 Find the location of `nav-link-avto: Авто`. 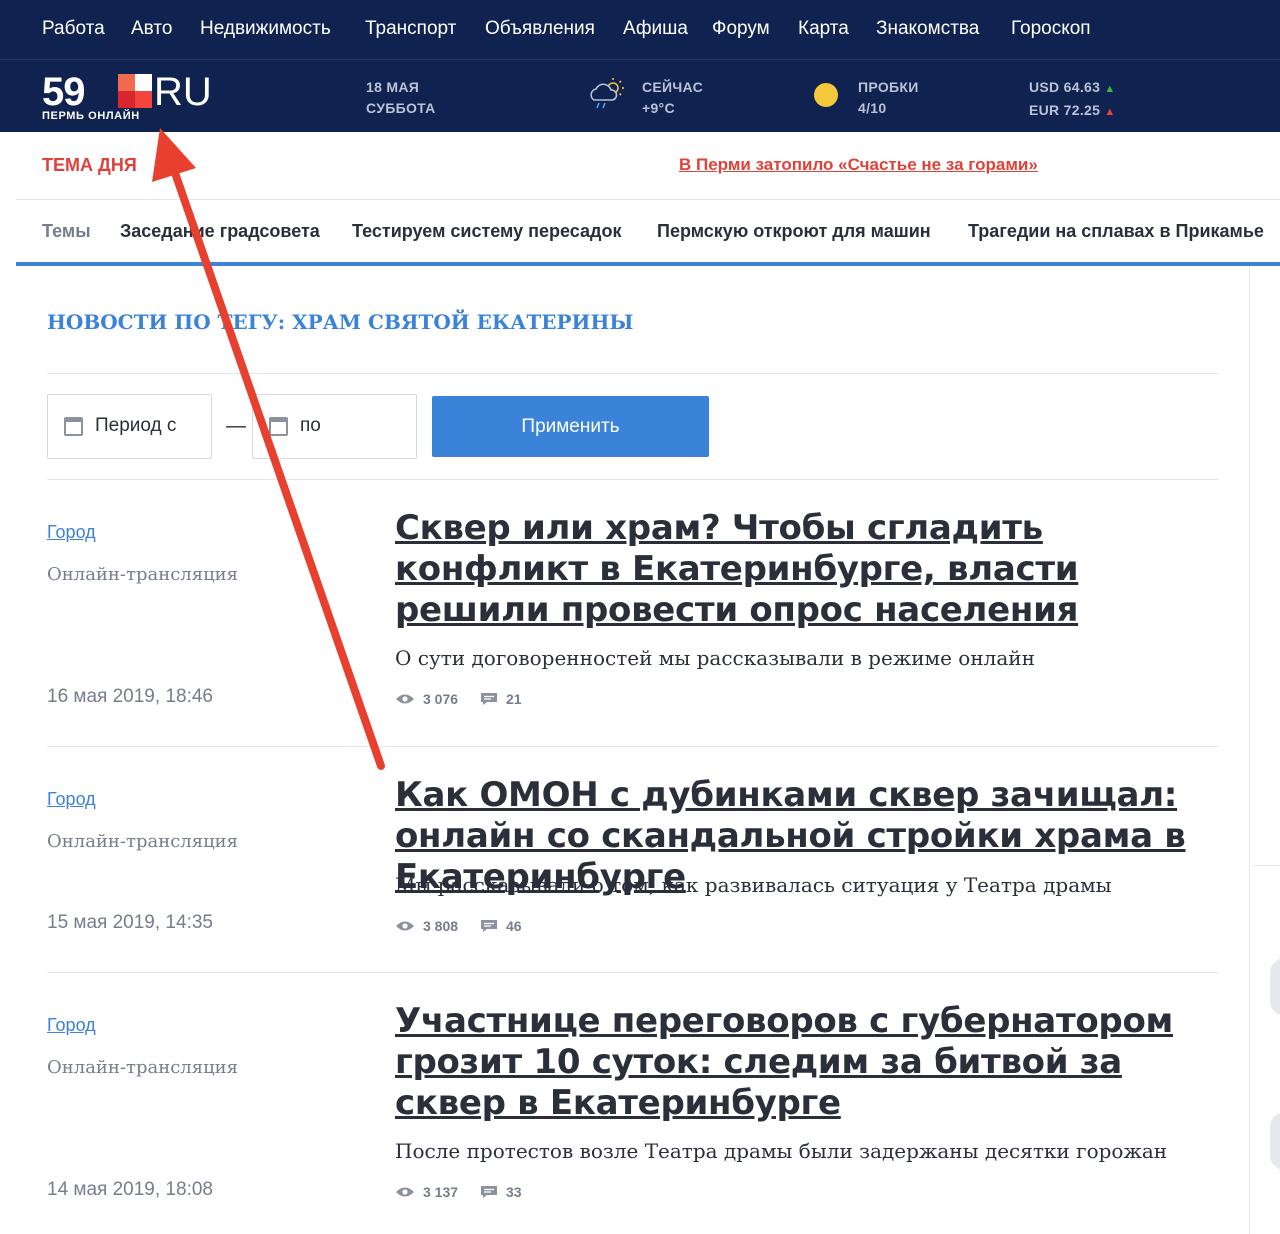

nav-link-avto: Авто is located at coordinates (151, 29).